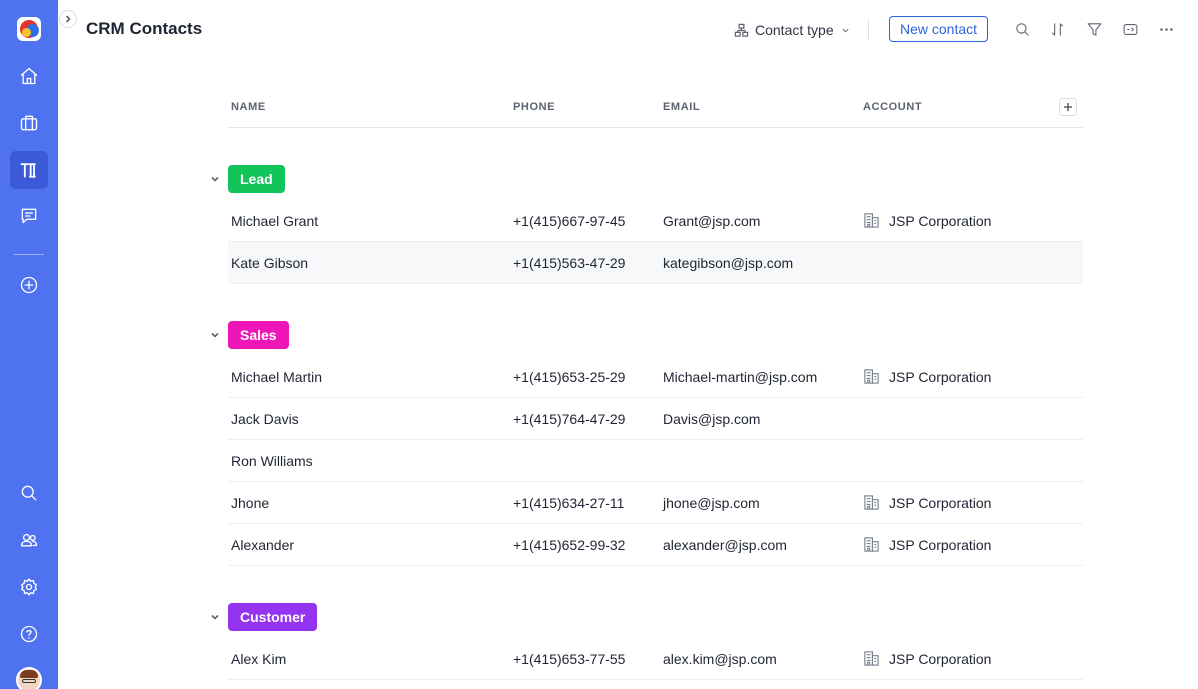  What do you see at coordinates (712, 418) in the screenshot?
I see `contact-email: Davis@jsp.com` at bounding box center [712, 418].